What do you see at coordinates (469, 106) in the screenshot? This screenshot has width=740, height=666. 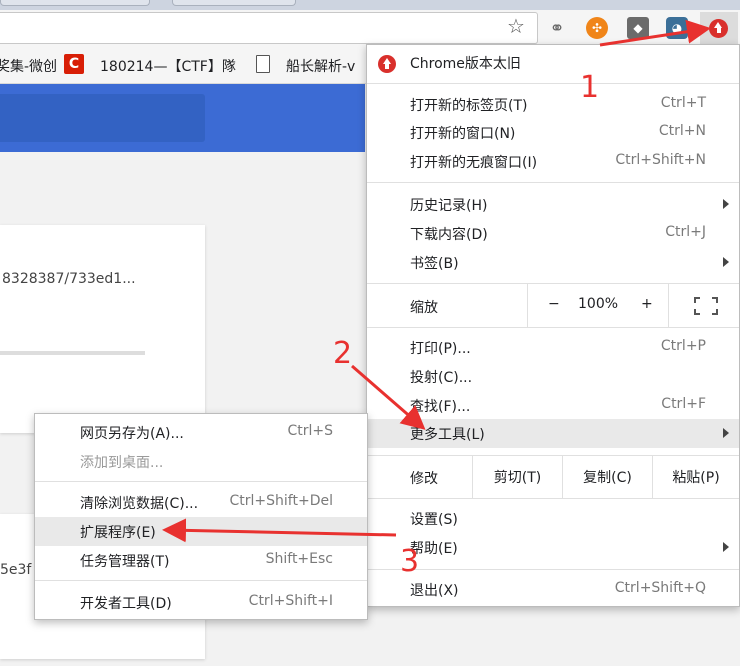 I see `menu-item-label: 打开新的标签页(T)` at bounding box center [469, 106].